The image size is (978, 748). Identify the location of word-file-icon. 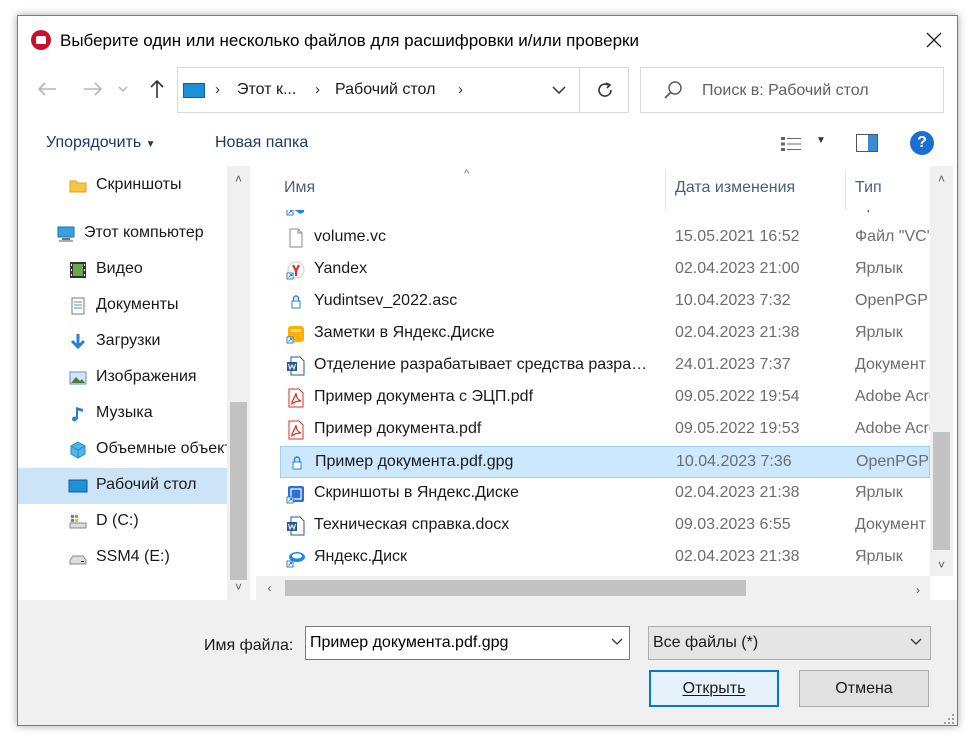
(296, 366).